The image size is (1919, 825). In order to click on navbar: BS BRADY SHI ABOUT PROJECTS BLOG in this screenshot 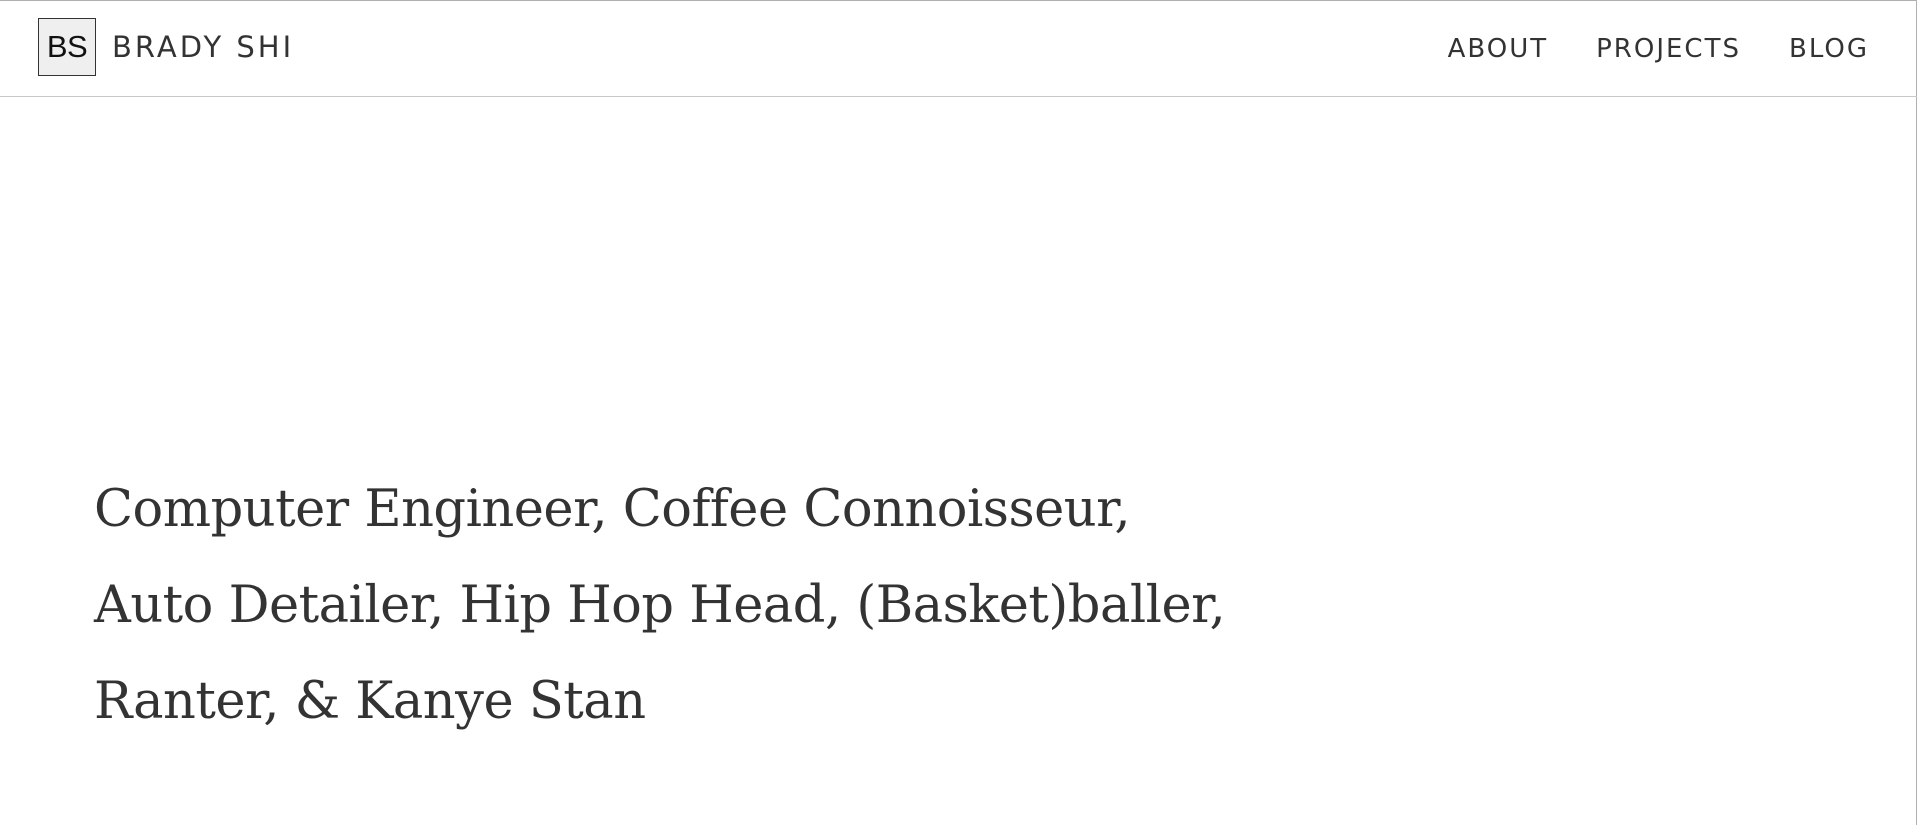, I will do `click(958, 49)`.